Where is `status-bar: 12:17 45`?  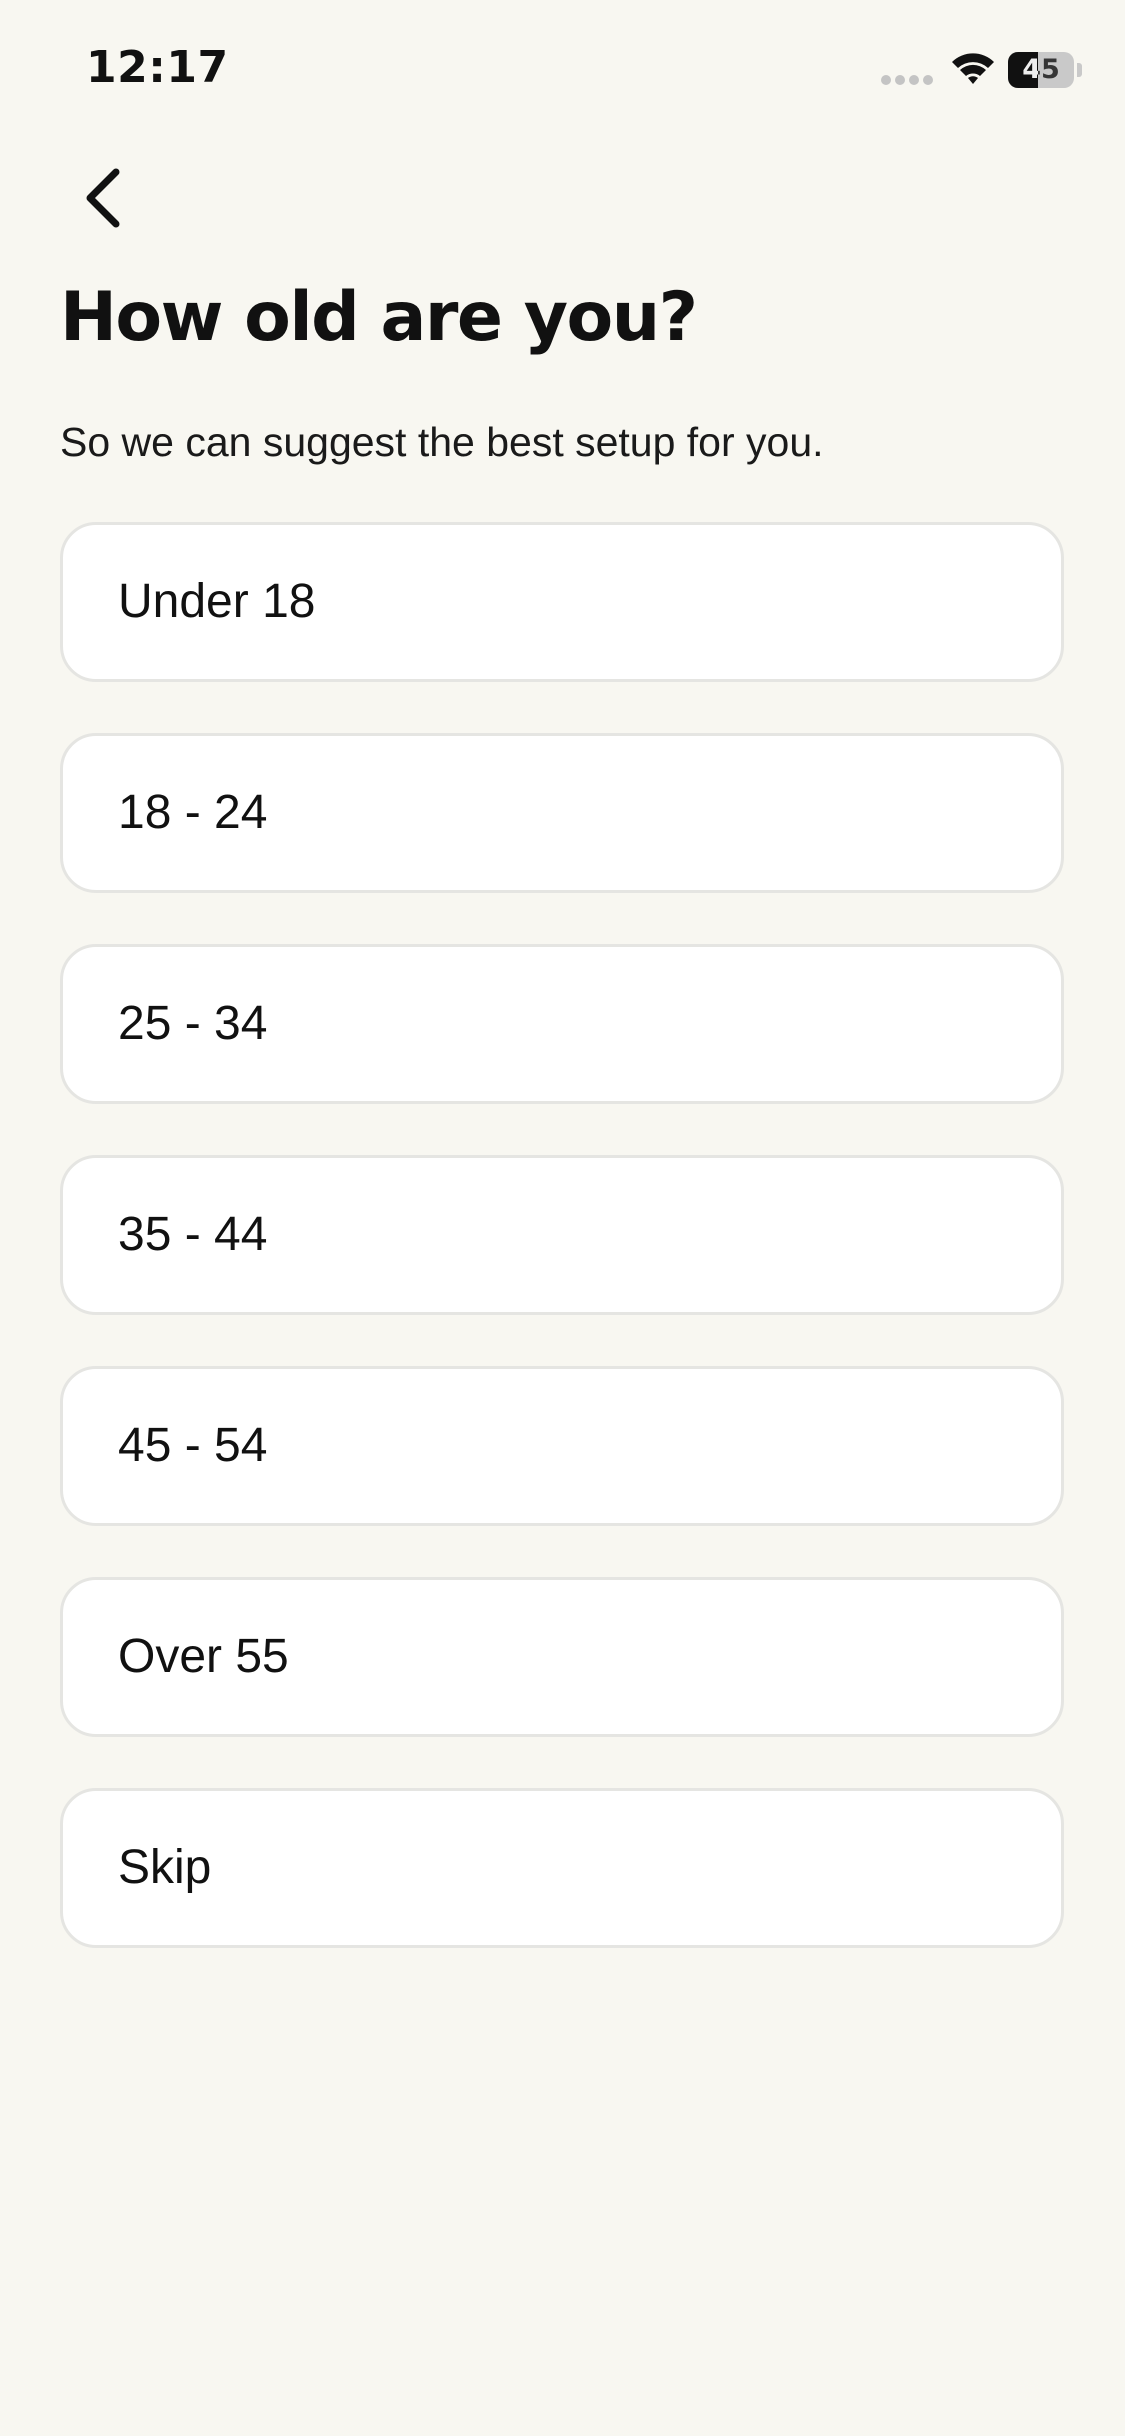 status-bar: 12:17 45 is located at coordinates (562, 70).